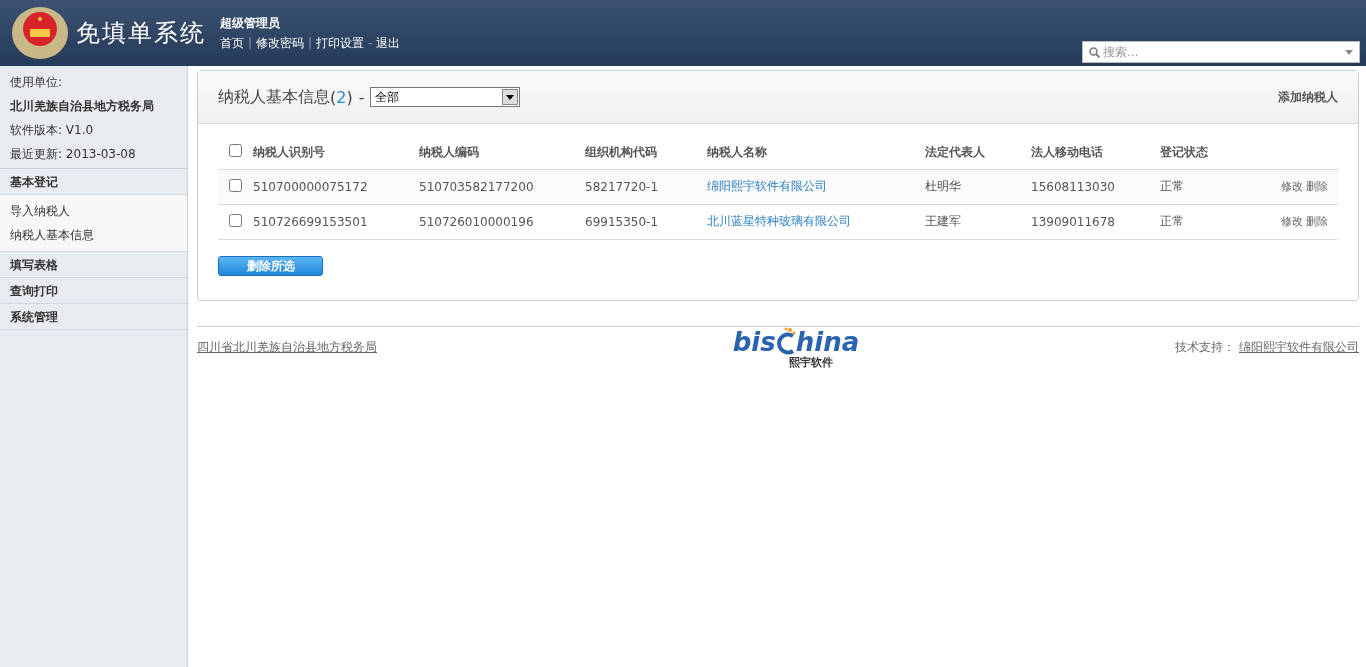 Image resolution: width=1366 pixels, height=667 pixels. Describe the element at coordinates (476, 221) in the screenshot. I see `table-cell: 510726010000196` at that location.